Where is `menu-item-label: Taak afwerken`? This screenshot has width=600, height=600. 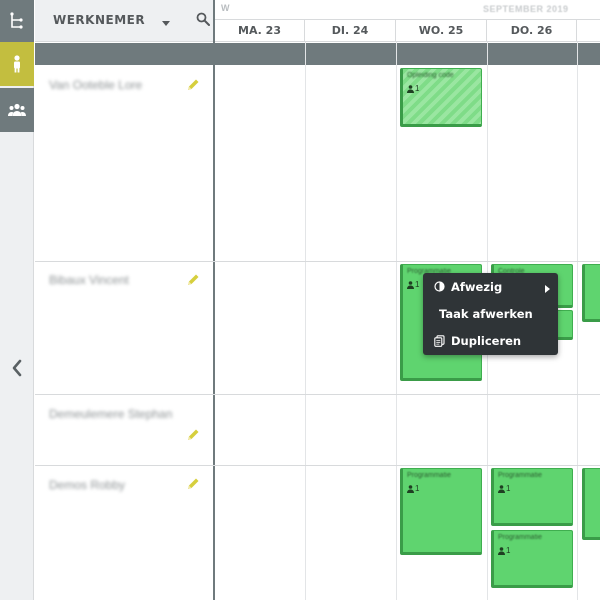
menu-item-label: Taak afwerken is located at coordinates (486, 313).